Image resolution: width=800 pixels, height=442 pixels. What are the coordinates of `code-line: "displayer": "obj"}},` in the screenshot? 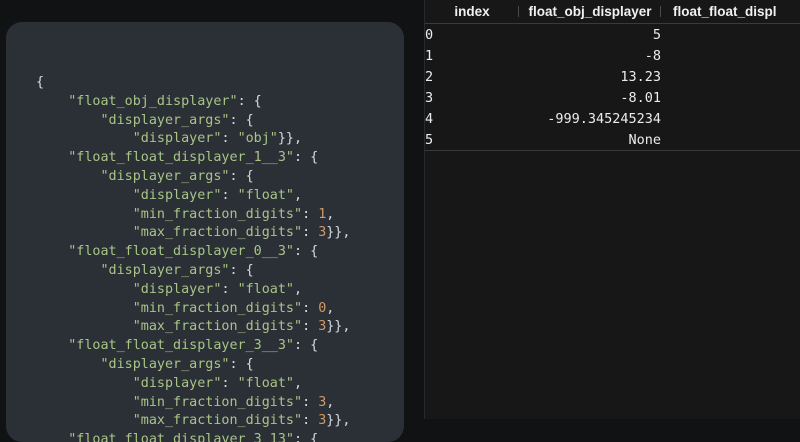 It's located at (169, 138).